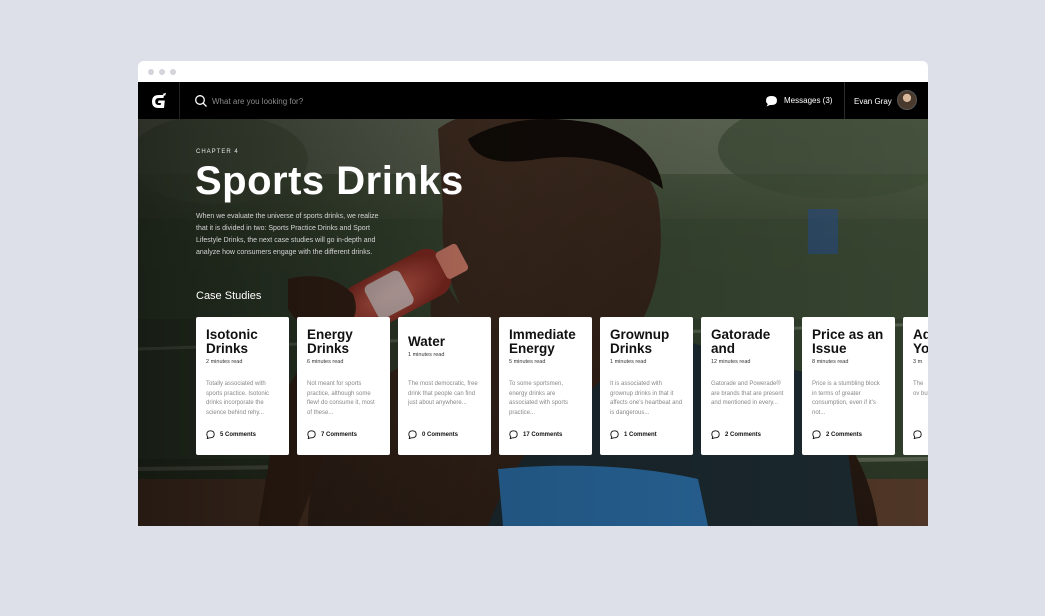 The image size is (1045, 616). Describe the element at coordinates (440, 434) in the screenshot. I see `comment-count: 0 Comments` at that location.